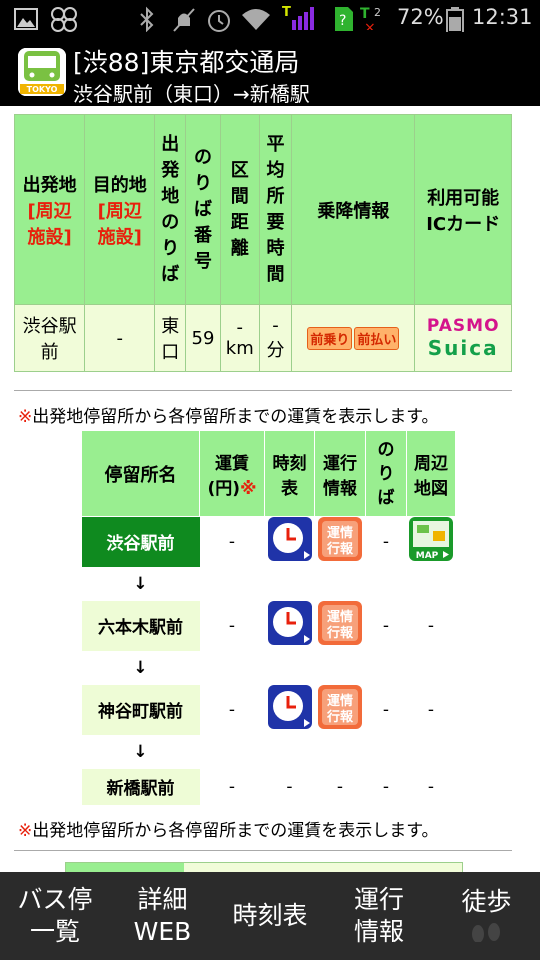 This screenshot has width=540, height=960. I want to click on header-distance: 区 間 距 離, so click(239, 209).